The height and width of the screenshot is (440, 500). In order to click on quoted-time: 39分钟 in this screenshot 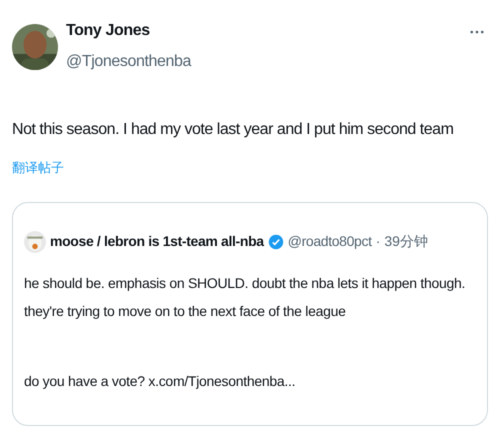, I will do `click(406, 241)`.